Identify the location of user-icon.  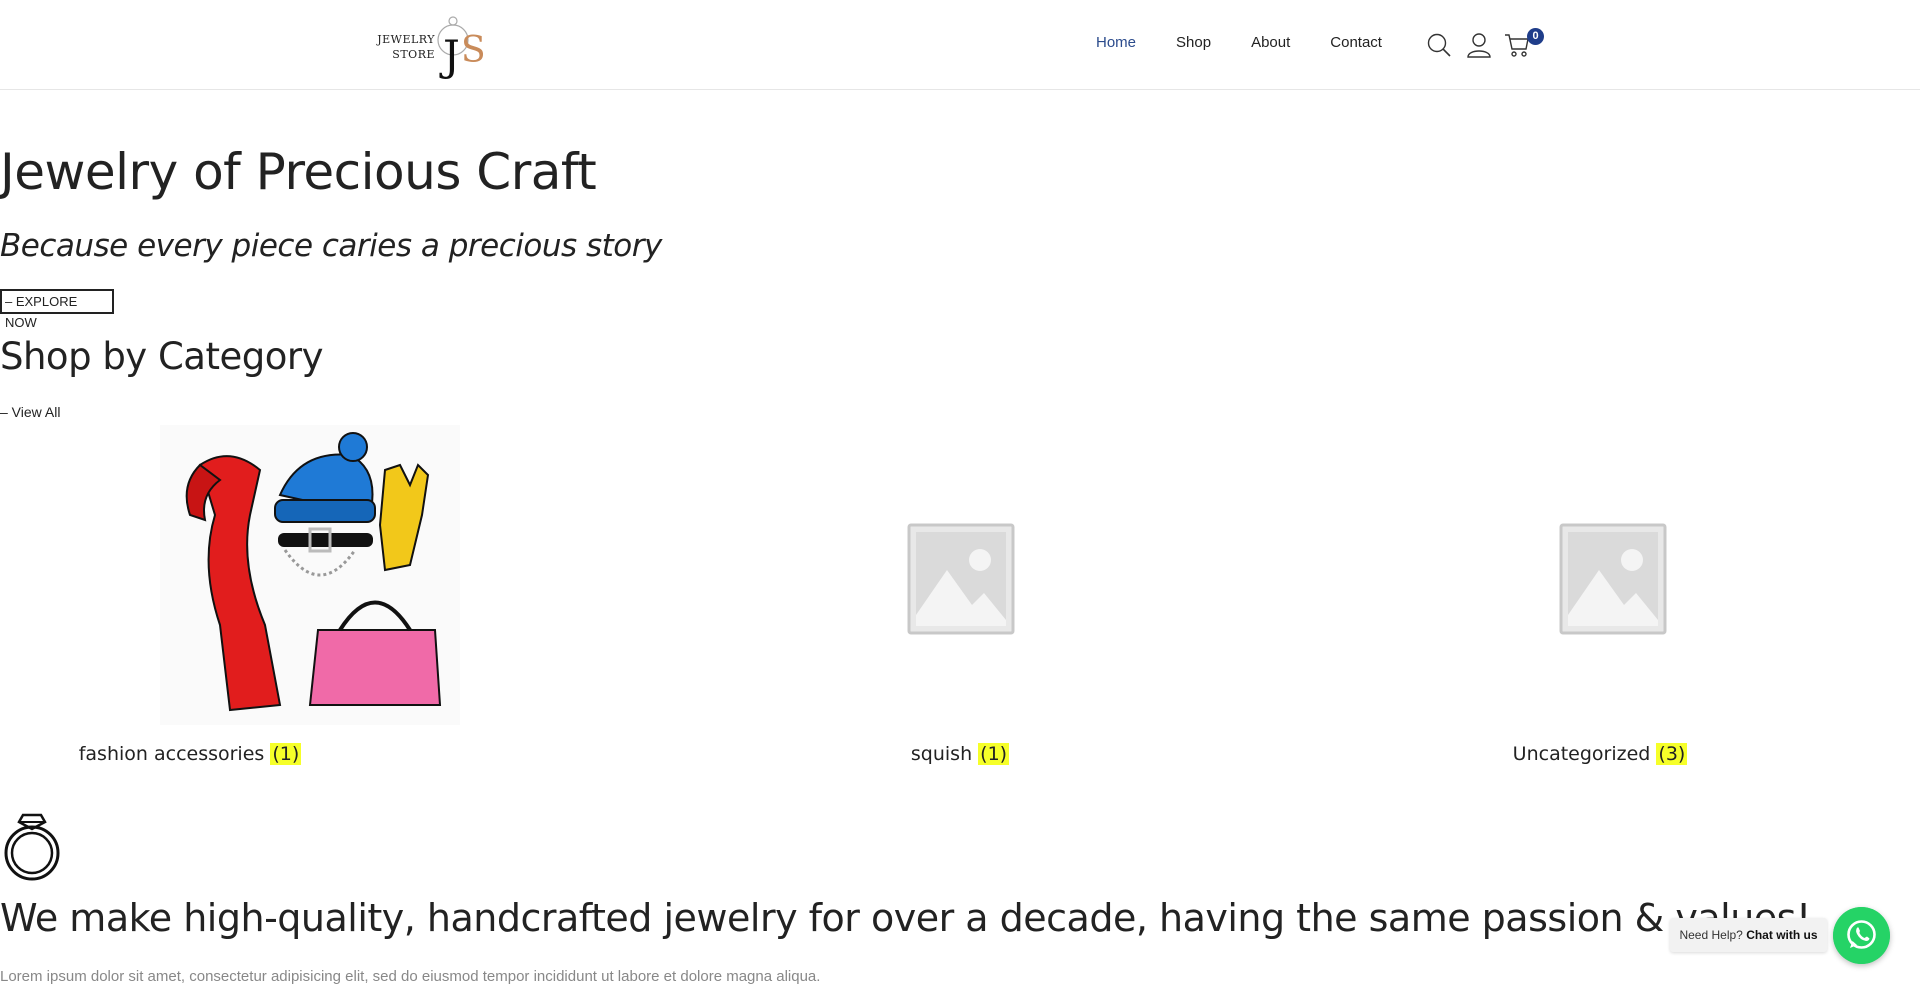
(1479, 45).